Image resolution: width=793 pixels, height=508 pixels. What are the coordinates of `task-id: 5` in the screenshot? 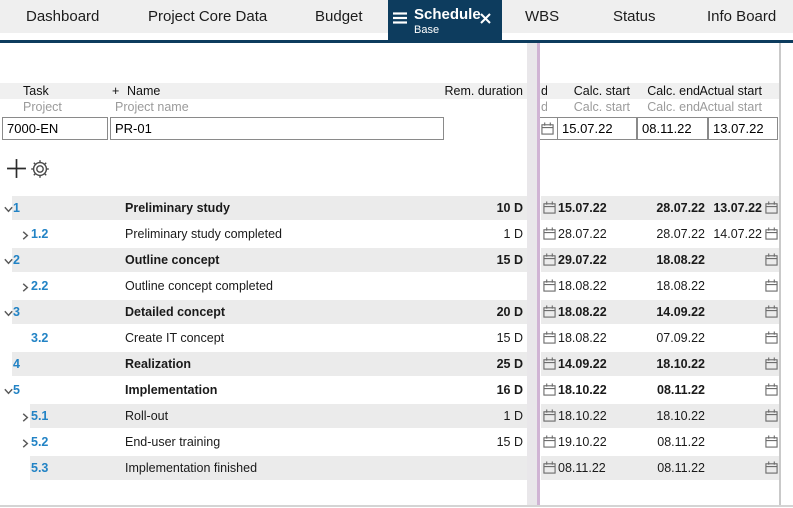 It's located at (16, 390).